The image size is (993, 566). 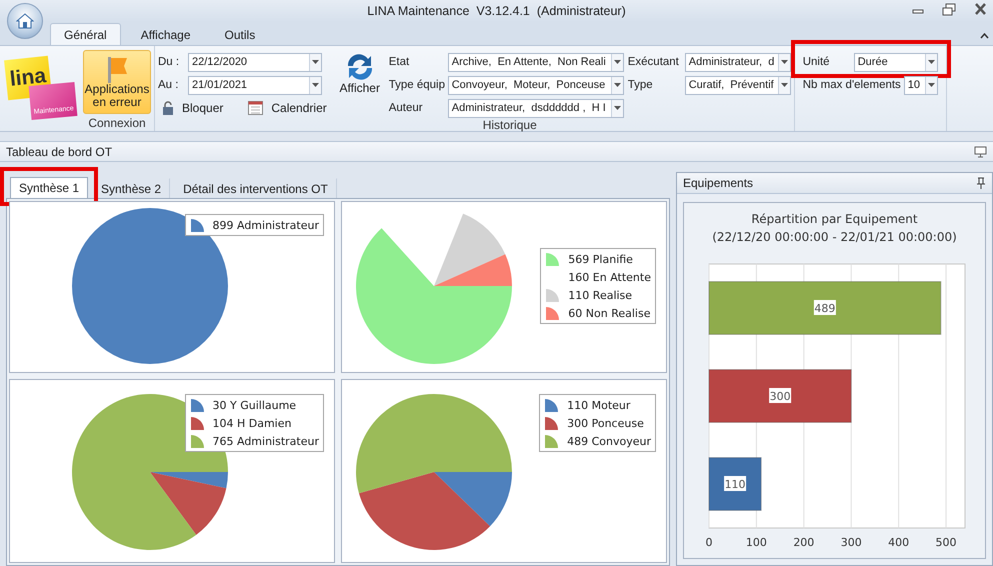 I want to click on dropdown-field: Curatif, Préventif, so click(x=737, y=85).